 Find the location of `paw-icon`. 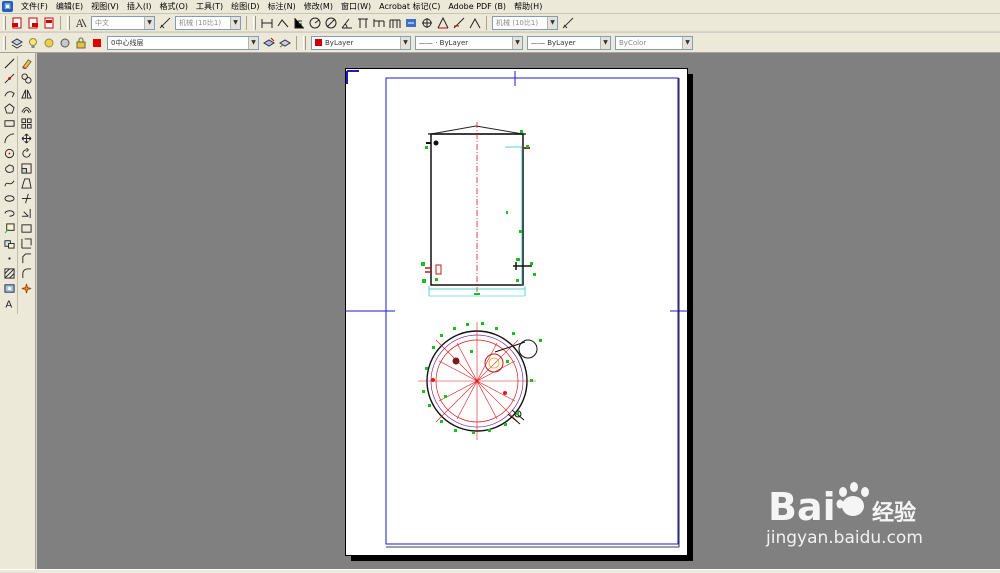

paw-icon is located at coordinates (852, 499).